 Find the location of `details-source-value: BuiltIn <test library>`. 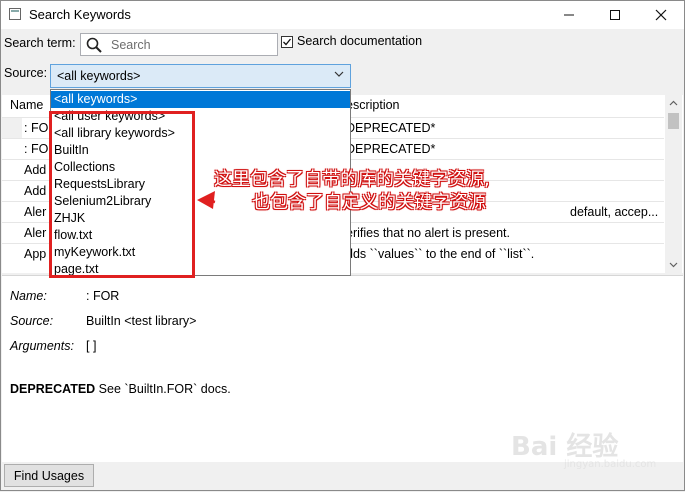

details-source-value: BuiltIn <test library> is located at coordinates (141, 321).